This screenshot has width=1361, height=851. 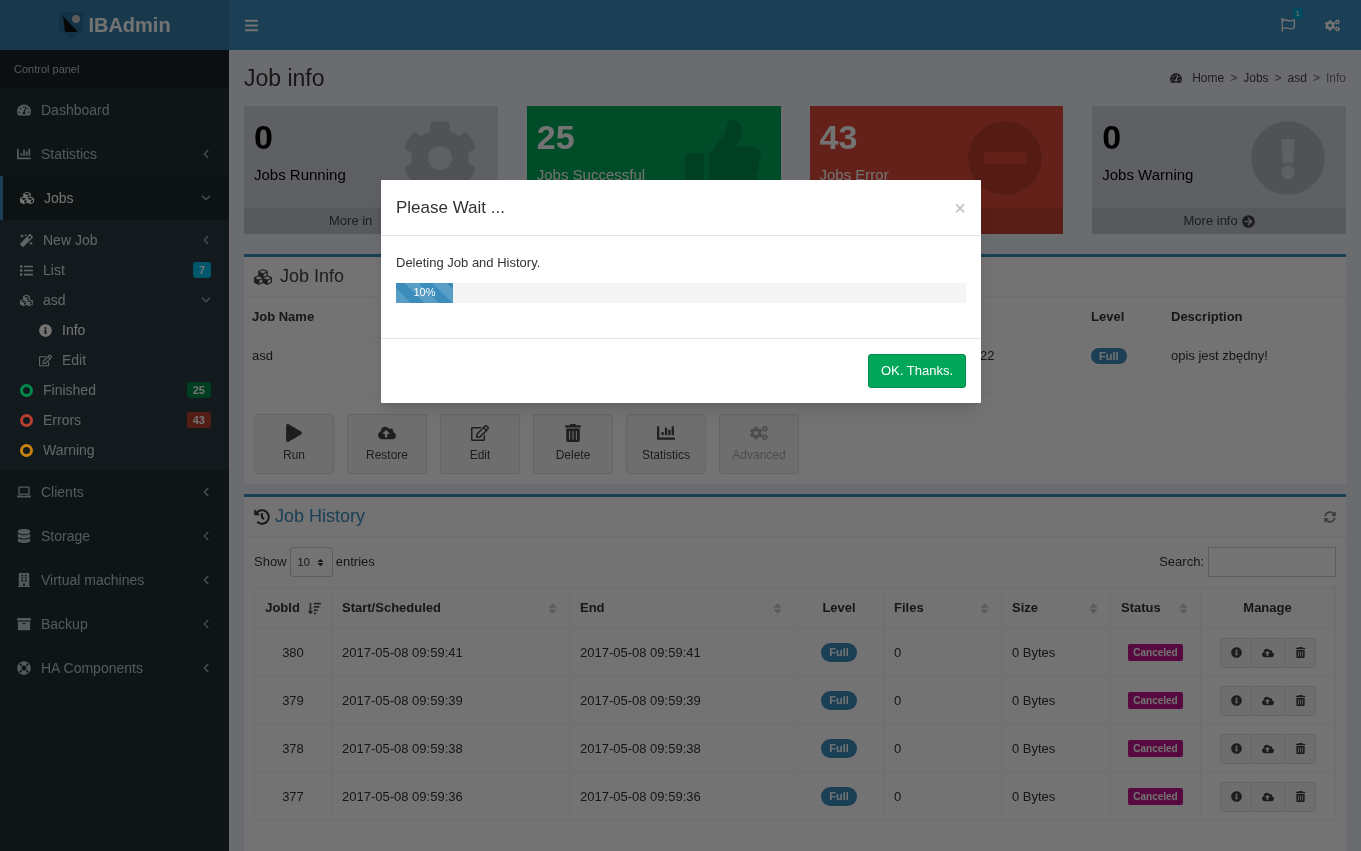 What do you see at coordinates (556, 137) in the screenshot?
I see `stat-value: 25` at bounding box center [556, 137].